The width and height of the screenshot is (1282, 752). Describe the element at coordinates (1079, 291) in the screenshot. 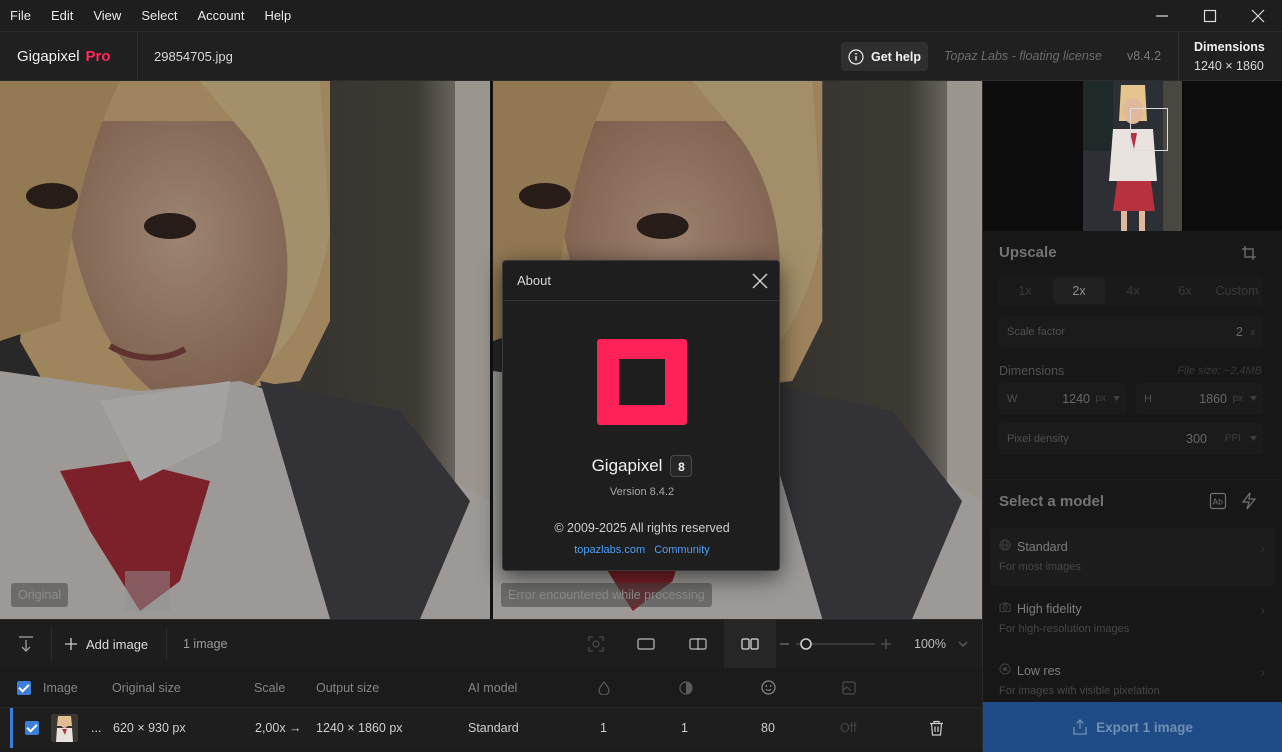

I see `scale-option-2x: 2x` at that location.